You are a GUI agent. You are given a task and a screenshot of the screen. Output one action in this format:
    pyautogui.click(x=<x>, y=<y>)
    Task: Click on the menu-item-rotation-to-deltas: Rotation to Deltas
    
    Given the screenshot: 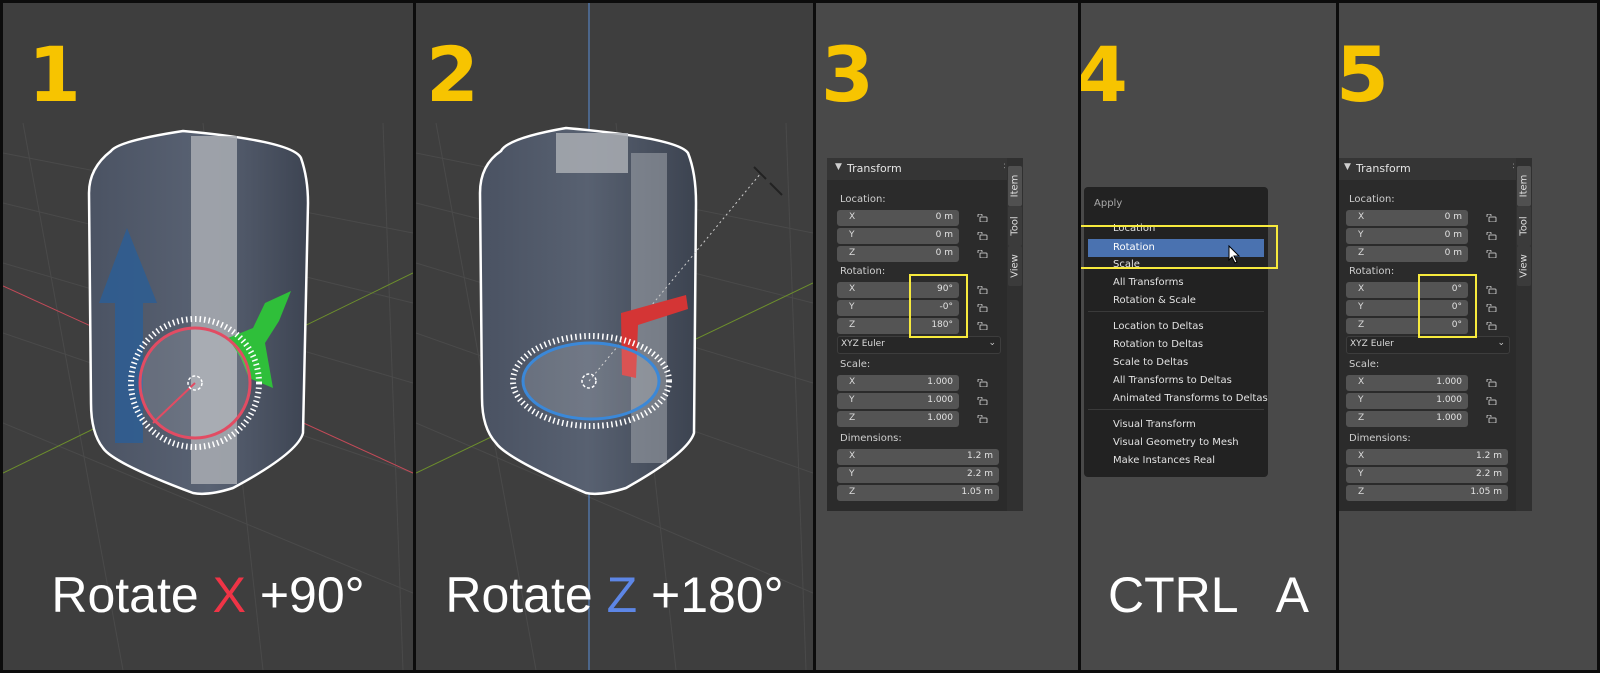 What is the action you would take?
    pyautogui.click(x=1158, y=344)
    